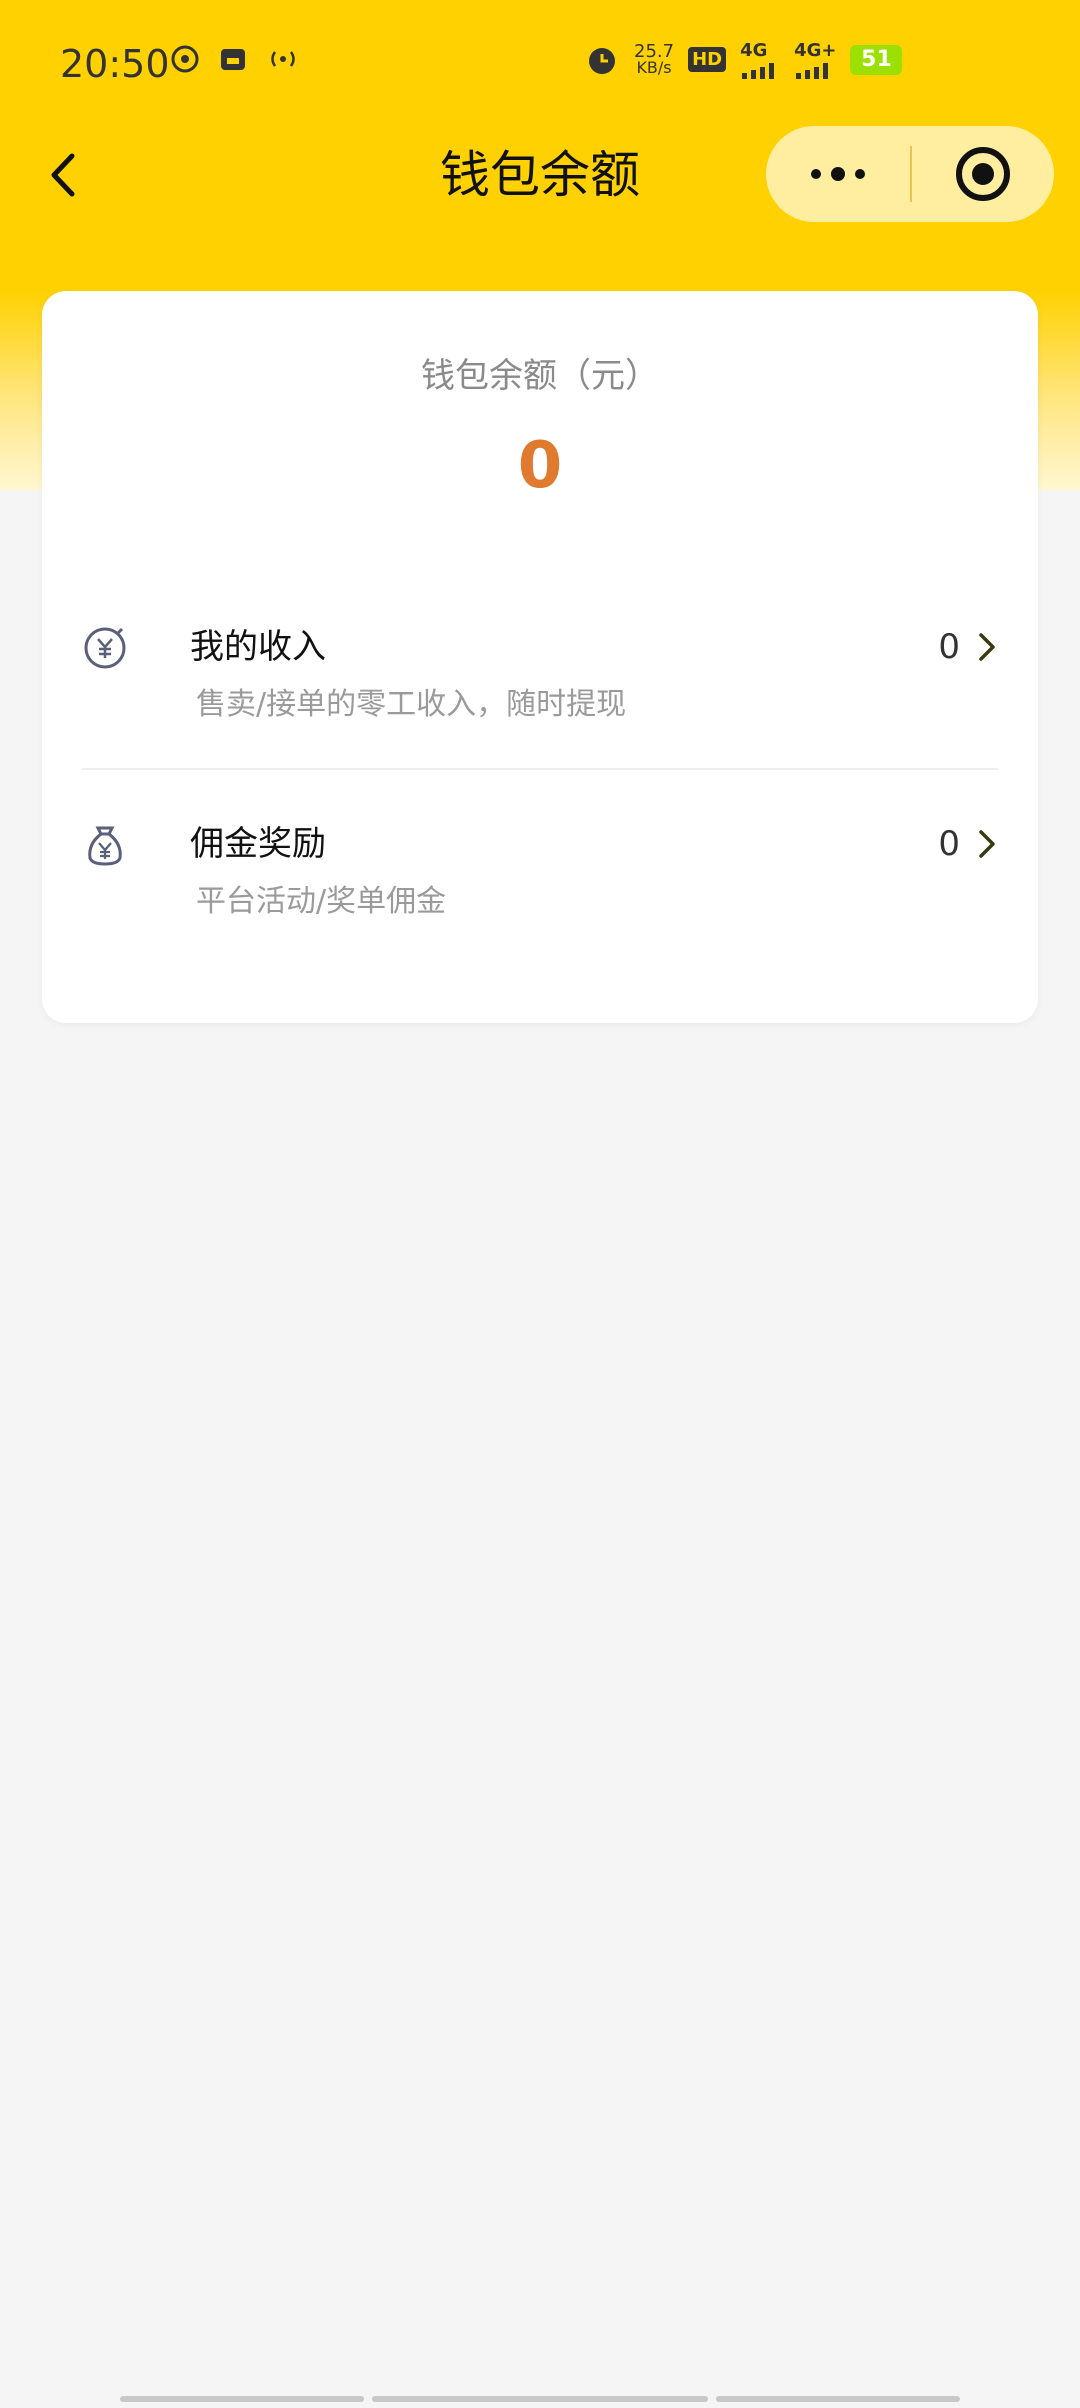 The image size is (1080, 2408). I want to click on alarm-icon, so click(602, 60).